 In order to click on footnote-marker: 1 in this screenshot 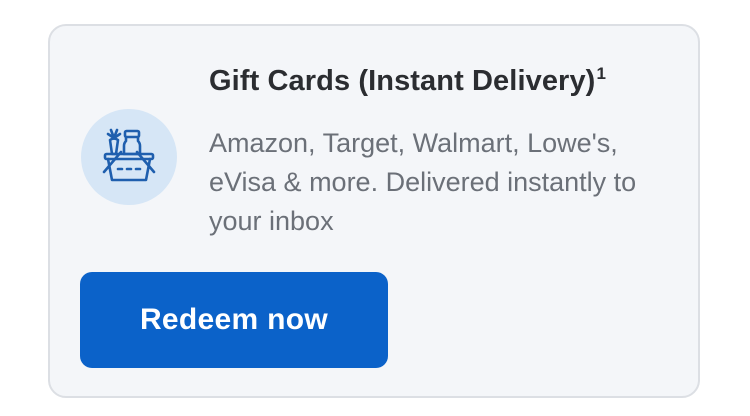, I will do `click(601, 73)`.